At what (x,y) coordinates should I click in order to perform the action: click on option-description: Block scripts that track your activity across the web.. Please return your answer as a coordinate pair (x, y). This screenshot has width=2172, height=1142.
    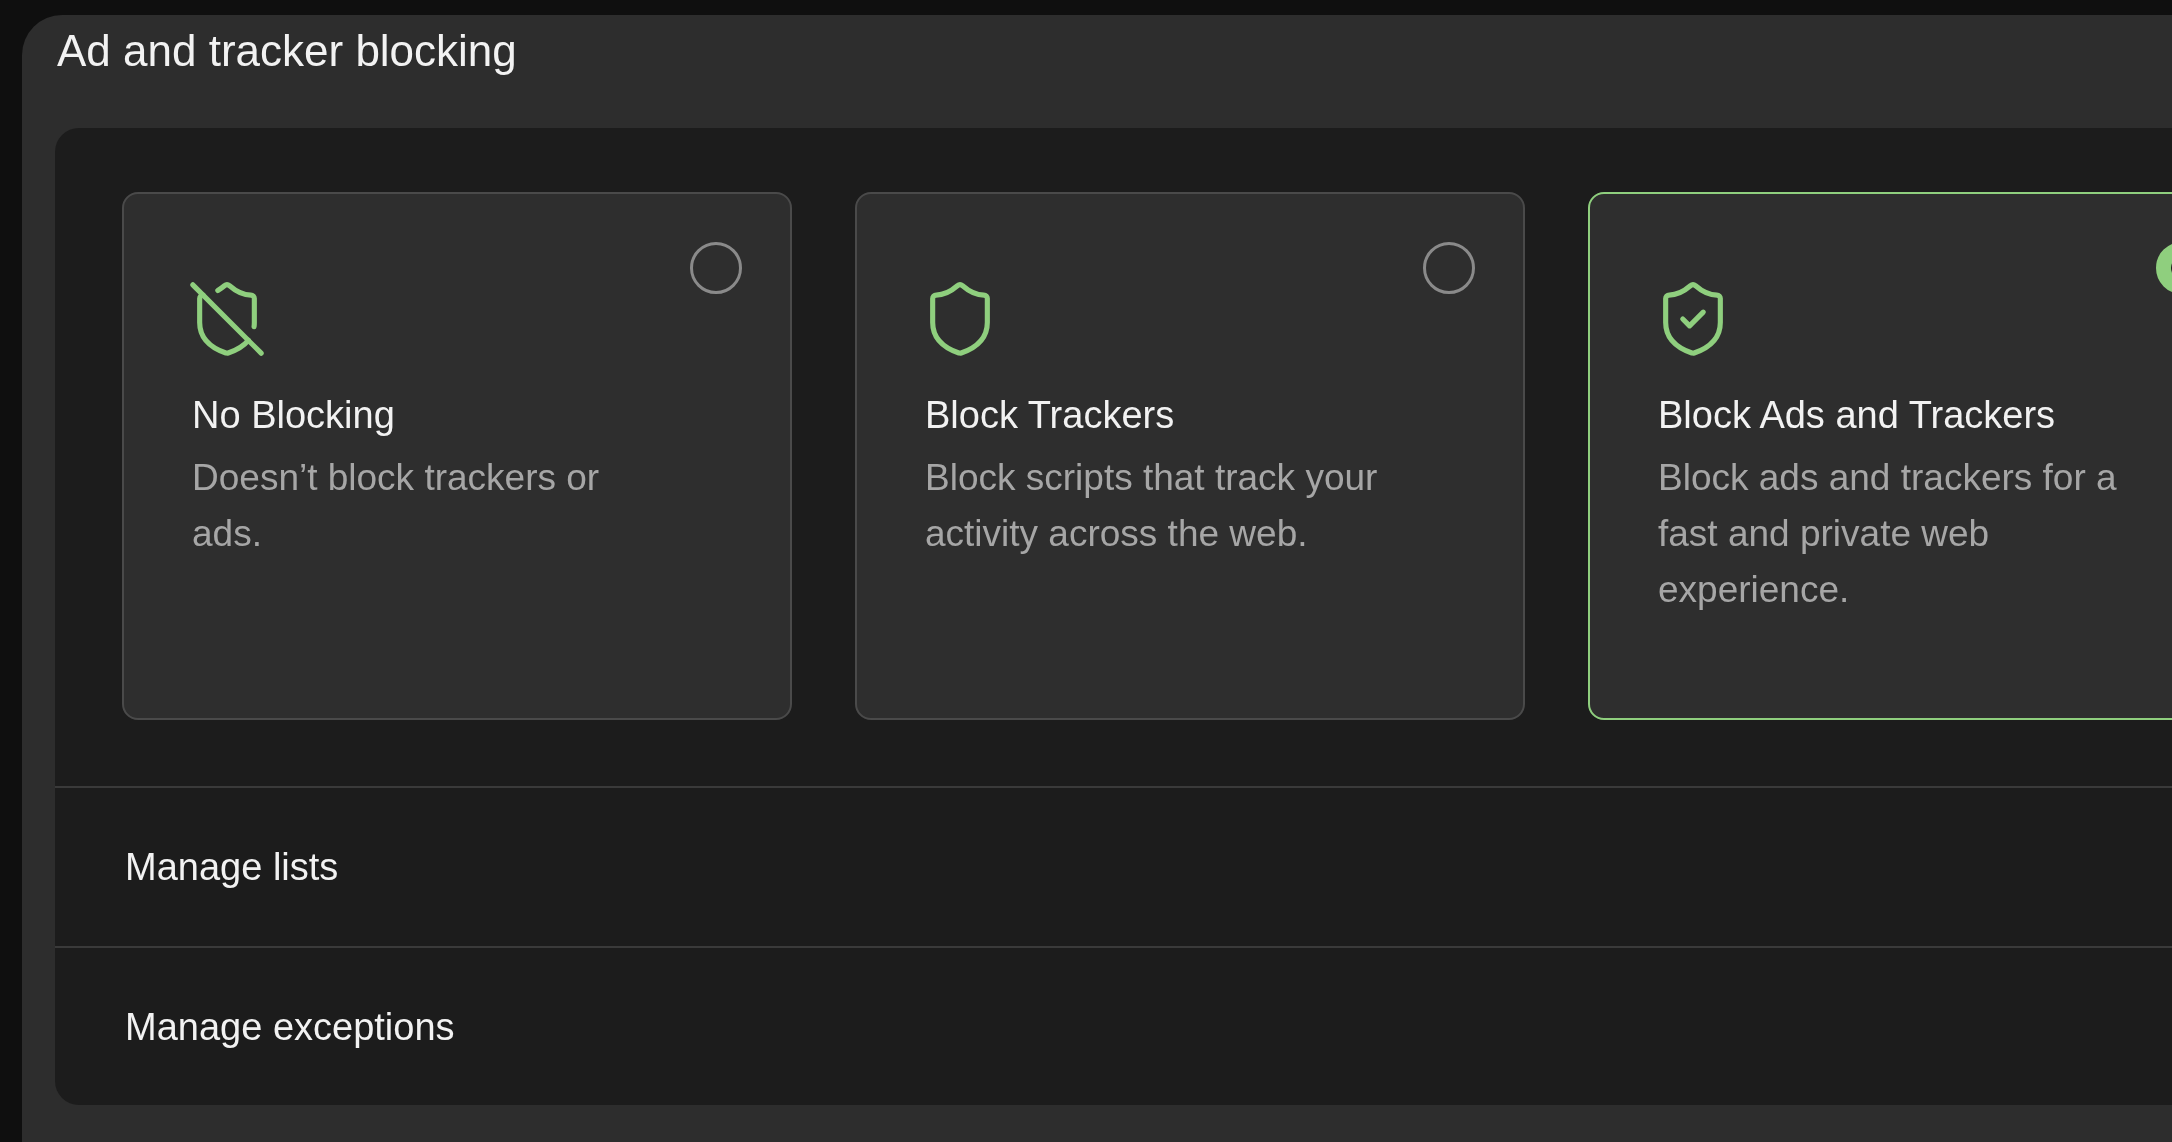
    Looking at the image, I should click on (1152, 506).